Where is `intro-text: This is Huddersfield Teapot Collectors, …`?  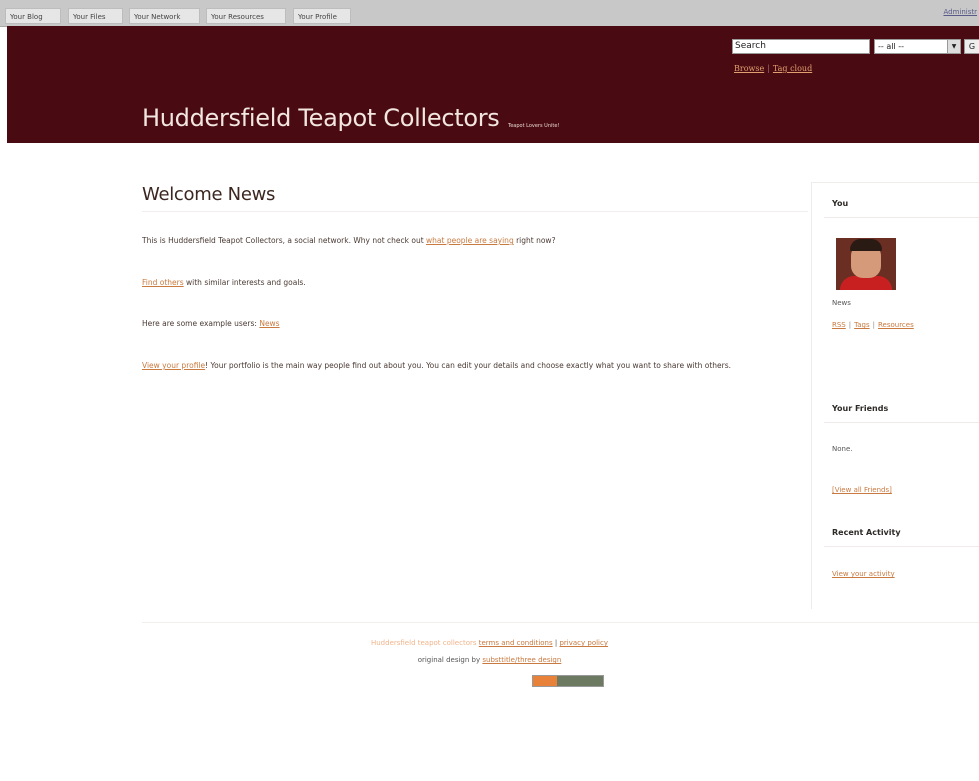 intro-text: This is Huddersfield Teapot Collectors, … is located at coordinates (284, 240).